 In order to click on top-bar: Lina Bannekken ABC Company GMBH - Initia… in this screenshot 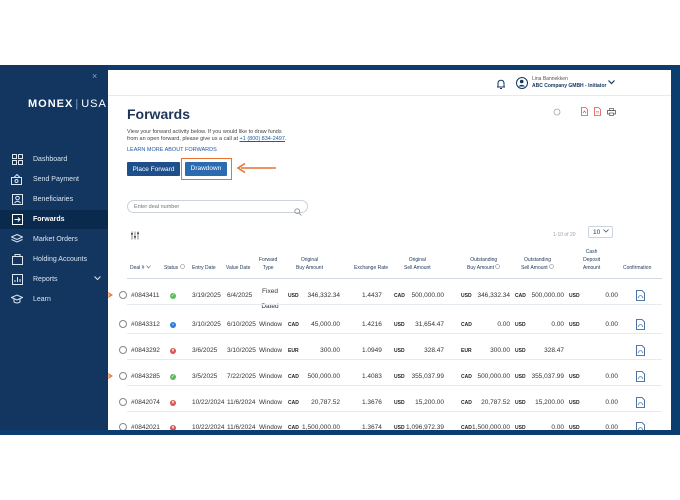, I will do `click(389, 83)`.